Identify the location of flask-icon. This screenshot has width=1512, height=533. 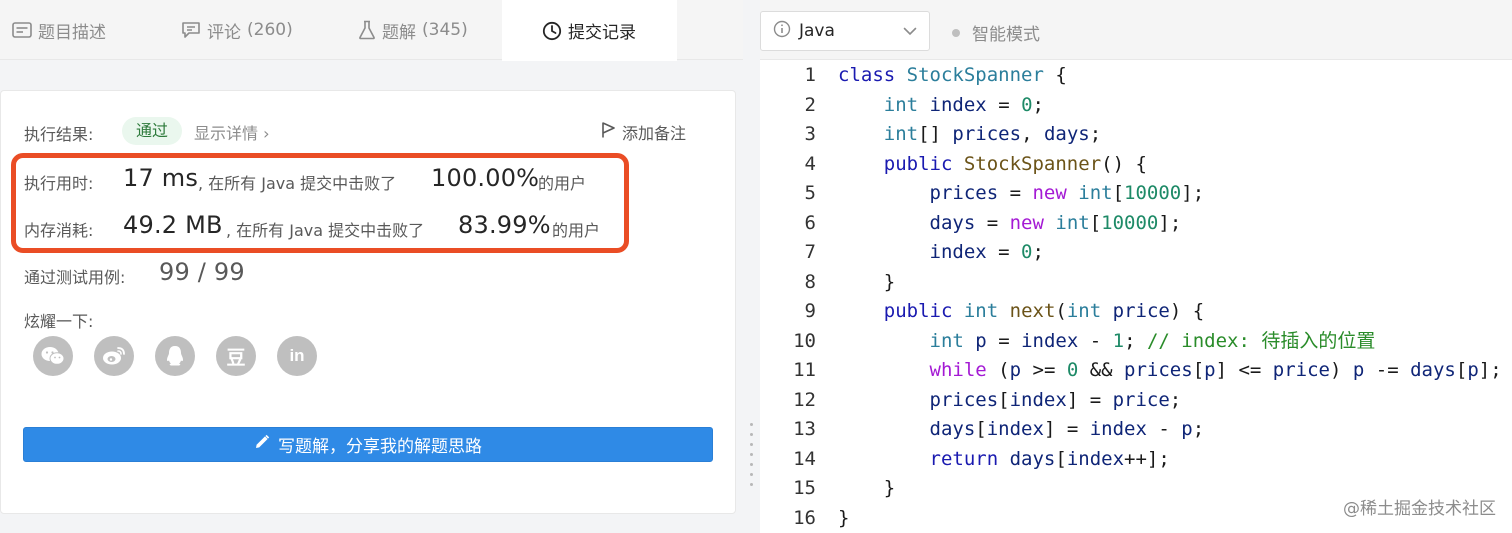
(367, 30).